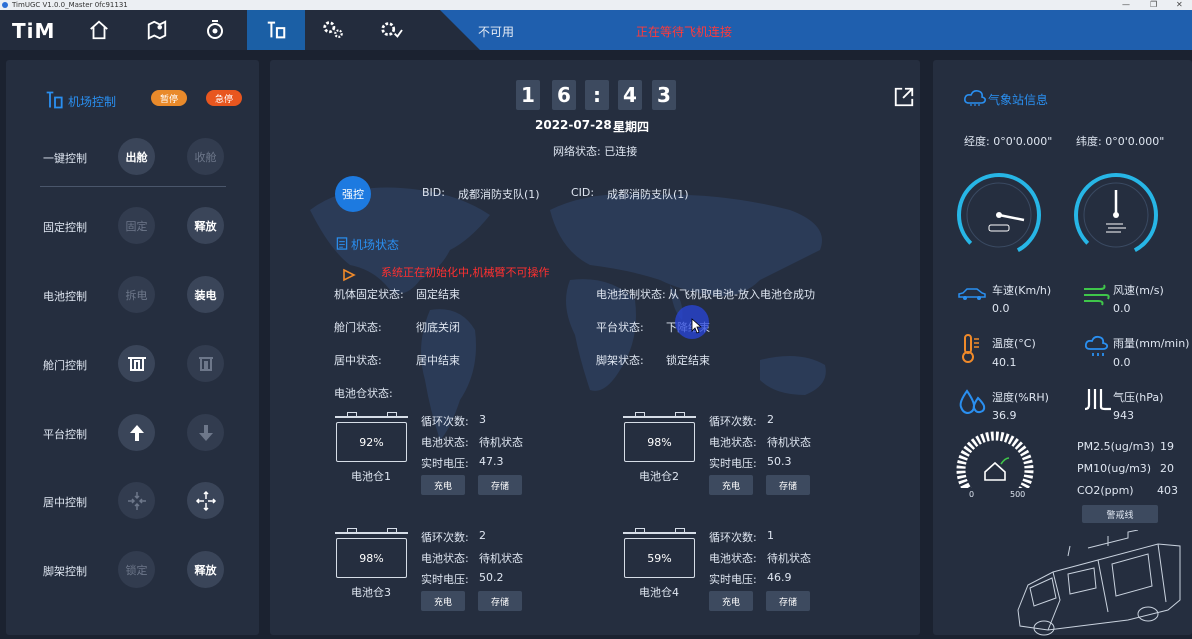 This screenshot has height=639, width=1192. I want to click on connection-status-bar: 不可用 正在等待飞机连接, so click(816, 30).